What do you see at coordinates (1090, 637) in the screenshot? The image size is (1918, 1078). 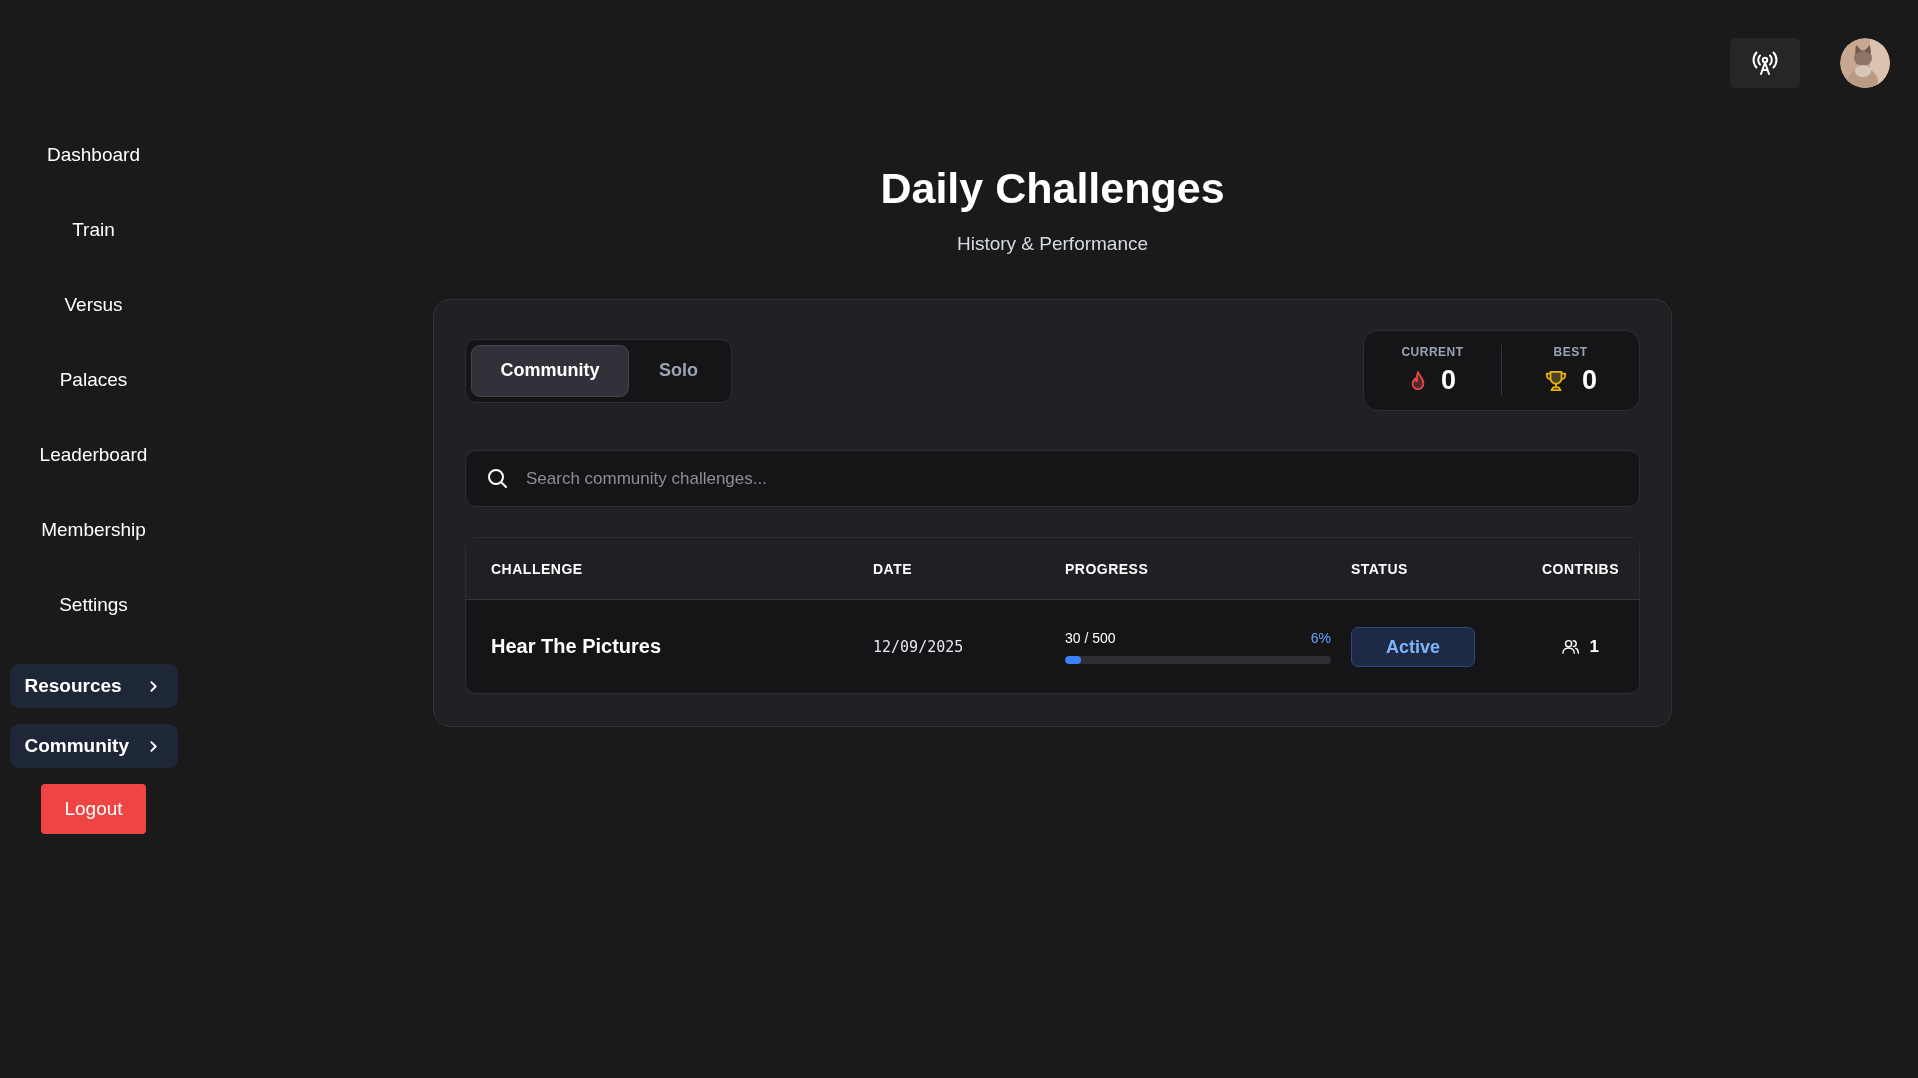 I see `progress-count: 30 / 500` at bounding box center [1090, 637].